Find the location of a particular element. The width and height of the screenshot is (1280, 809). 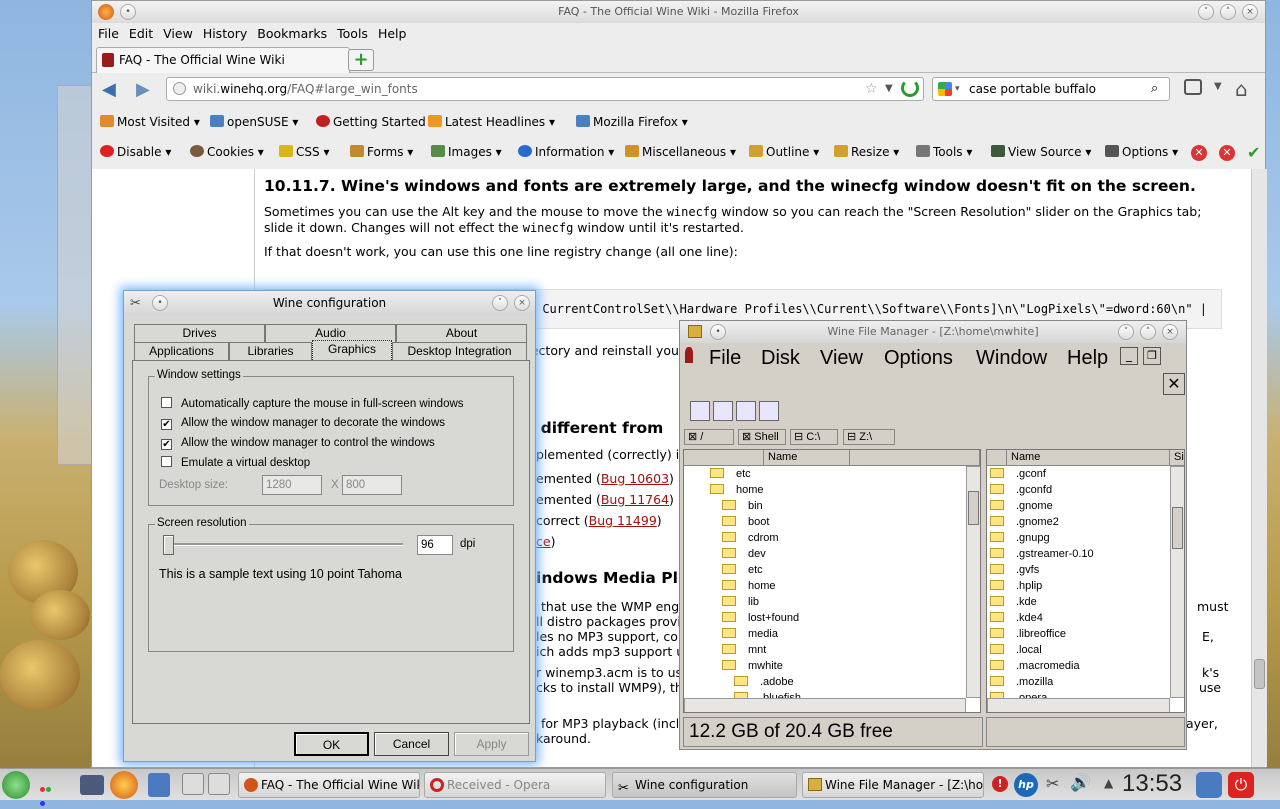

file-row: .kde4 is located at coordinates (1016, 618).